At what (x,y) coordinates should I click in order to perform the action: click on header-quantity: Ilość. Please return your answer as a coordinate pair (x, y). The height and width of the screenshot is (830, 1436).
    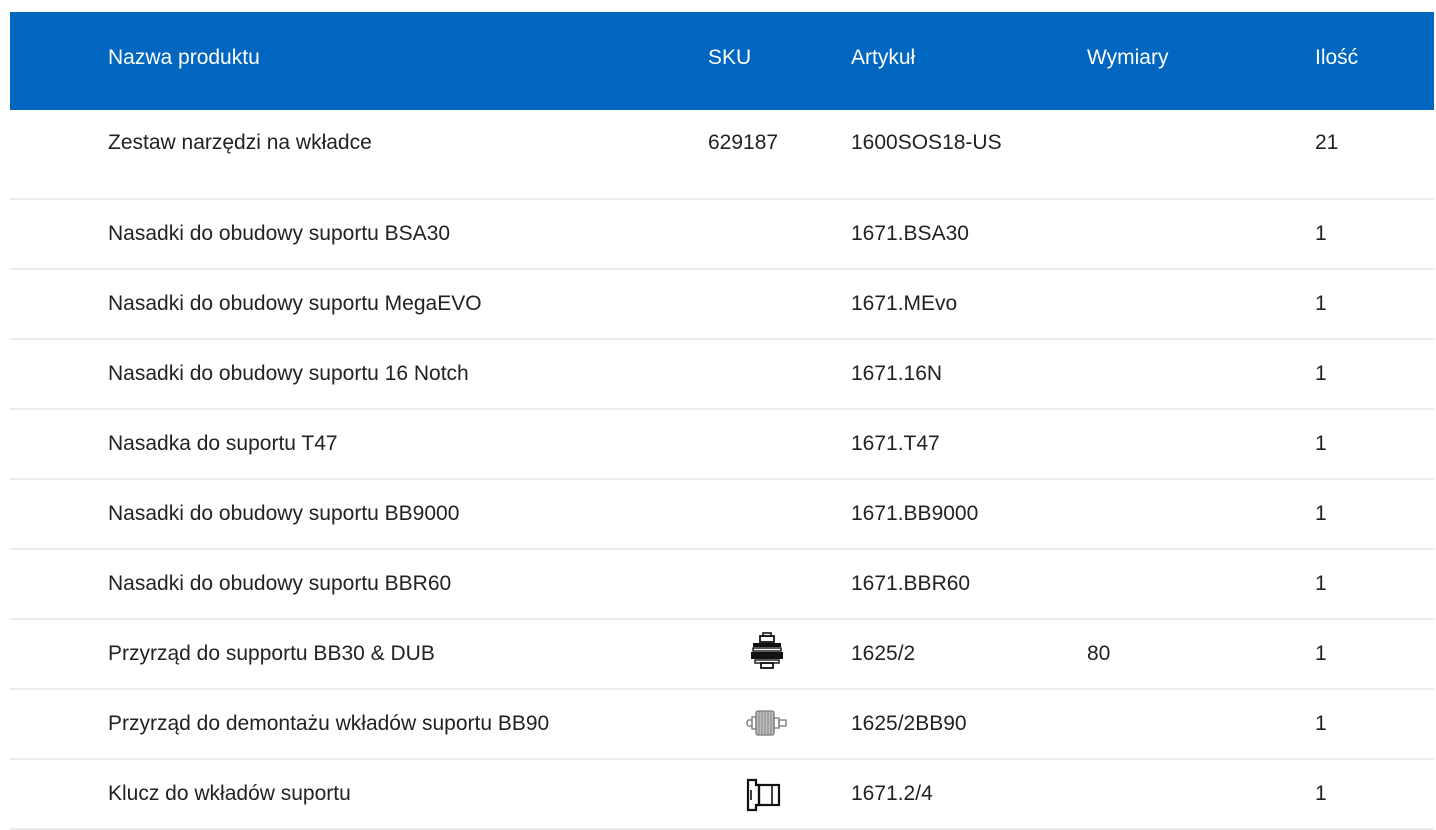
    Looking at the image, I should click on (1337, 57).